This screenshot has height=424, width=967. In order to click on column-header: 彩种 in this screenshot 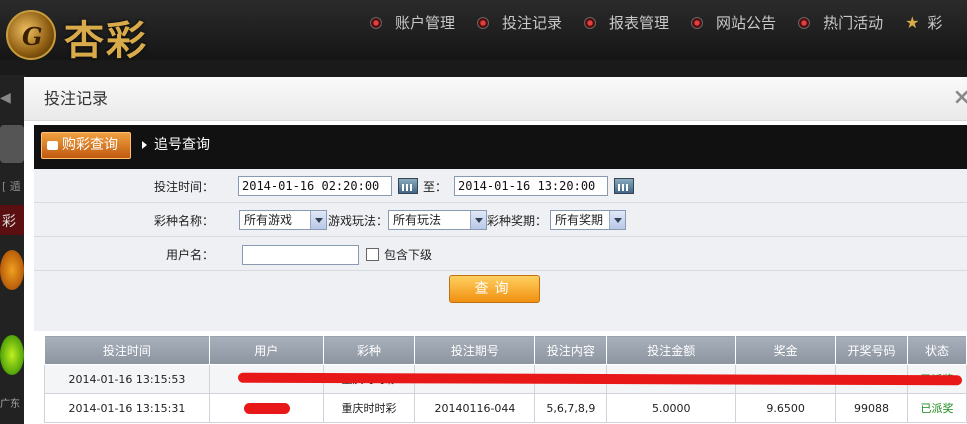, I will do `click(369, 350)`.